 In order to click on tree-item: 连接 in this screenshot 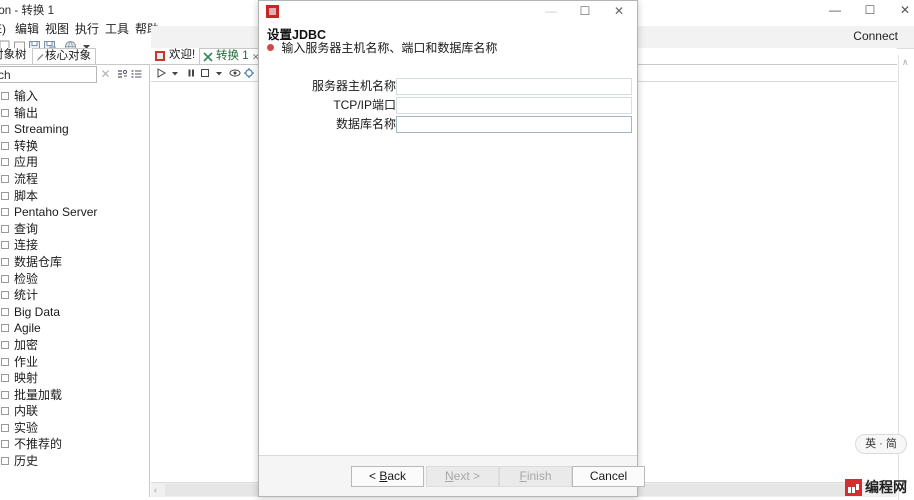, I will do `click(75, 245)`.